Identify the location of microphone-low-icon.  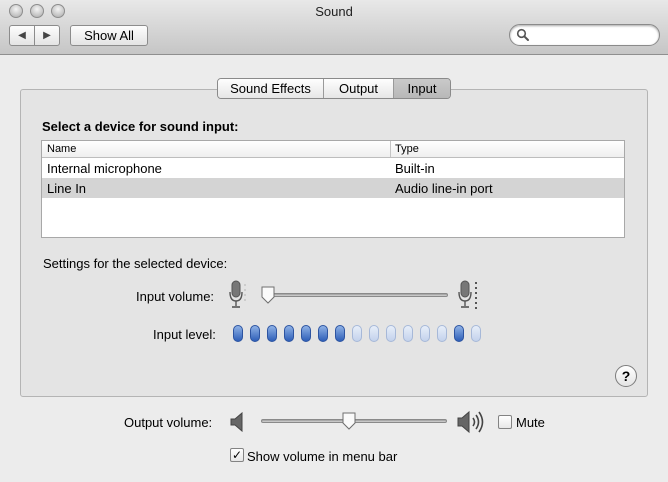
(237, 294).